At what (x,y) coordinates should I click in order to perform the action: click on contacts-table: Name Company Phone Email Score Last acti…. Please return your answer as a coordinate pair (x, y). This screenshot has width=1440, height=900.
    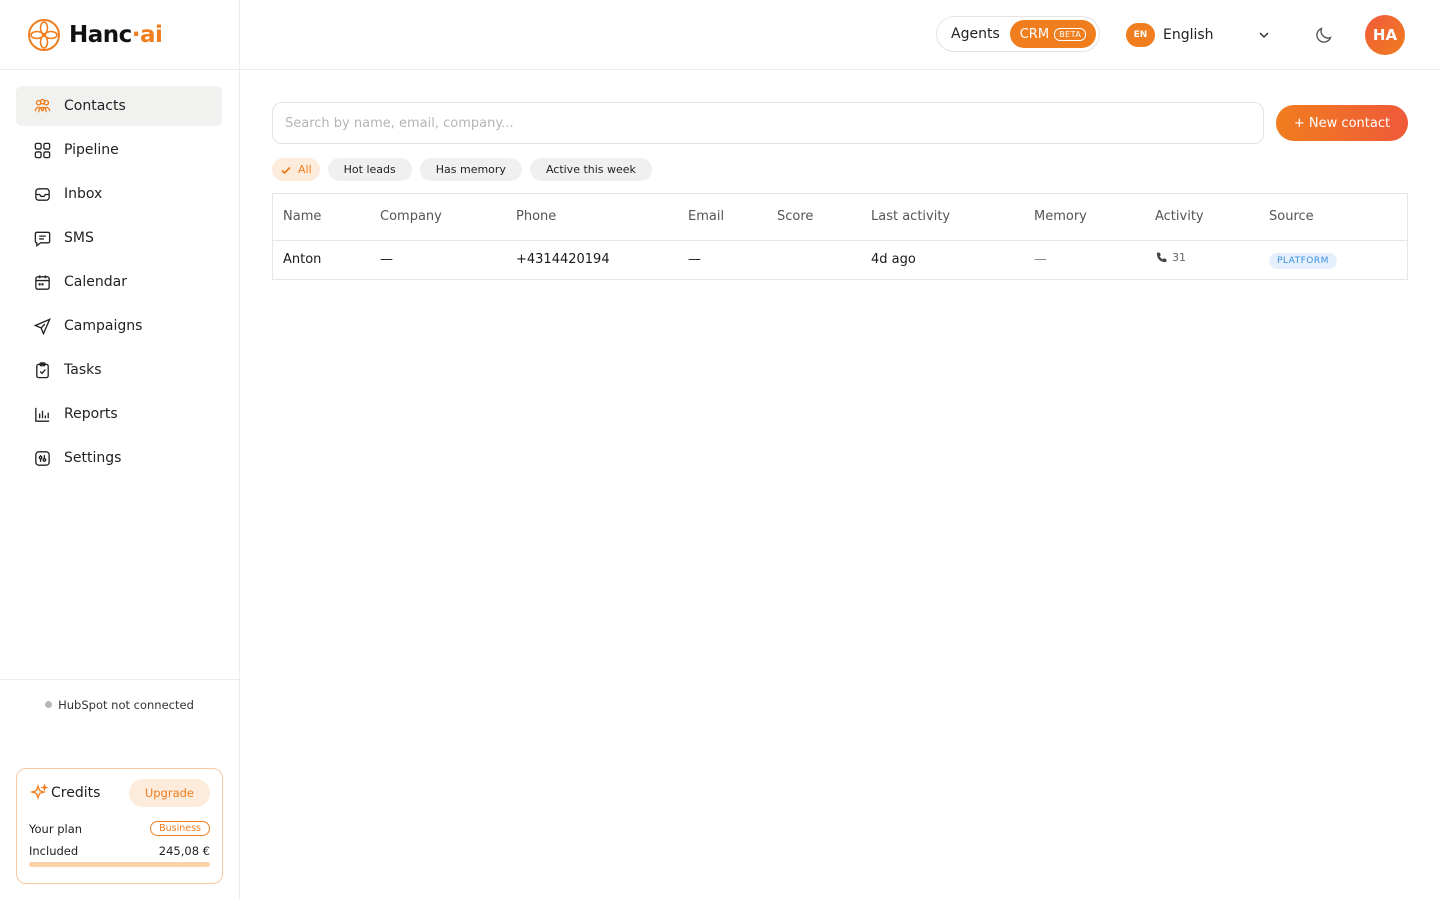
    Looking at the image, I should click on (840, 236).